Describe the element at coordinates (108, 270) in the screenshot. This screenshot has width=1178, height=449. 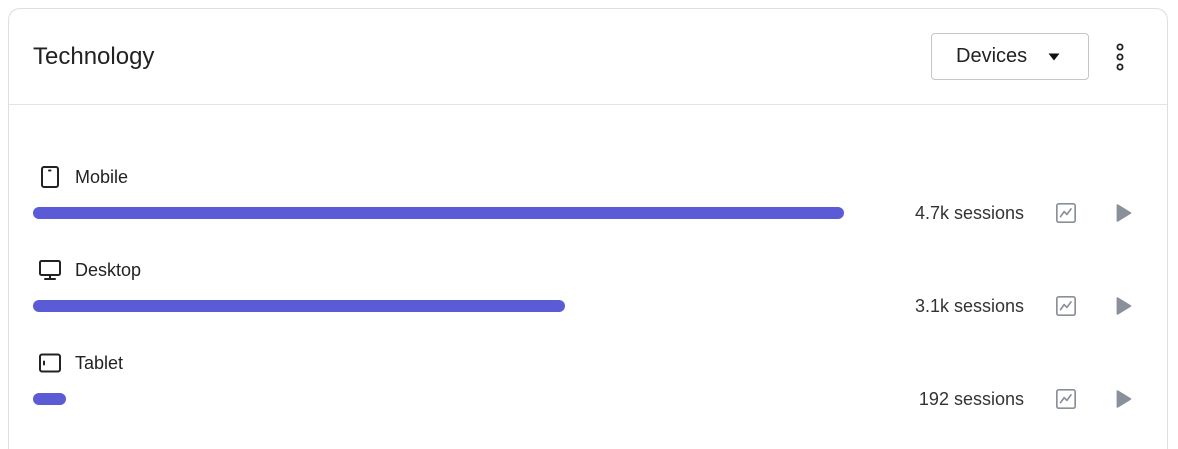
I see `device-label: Desktop` at that location.